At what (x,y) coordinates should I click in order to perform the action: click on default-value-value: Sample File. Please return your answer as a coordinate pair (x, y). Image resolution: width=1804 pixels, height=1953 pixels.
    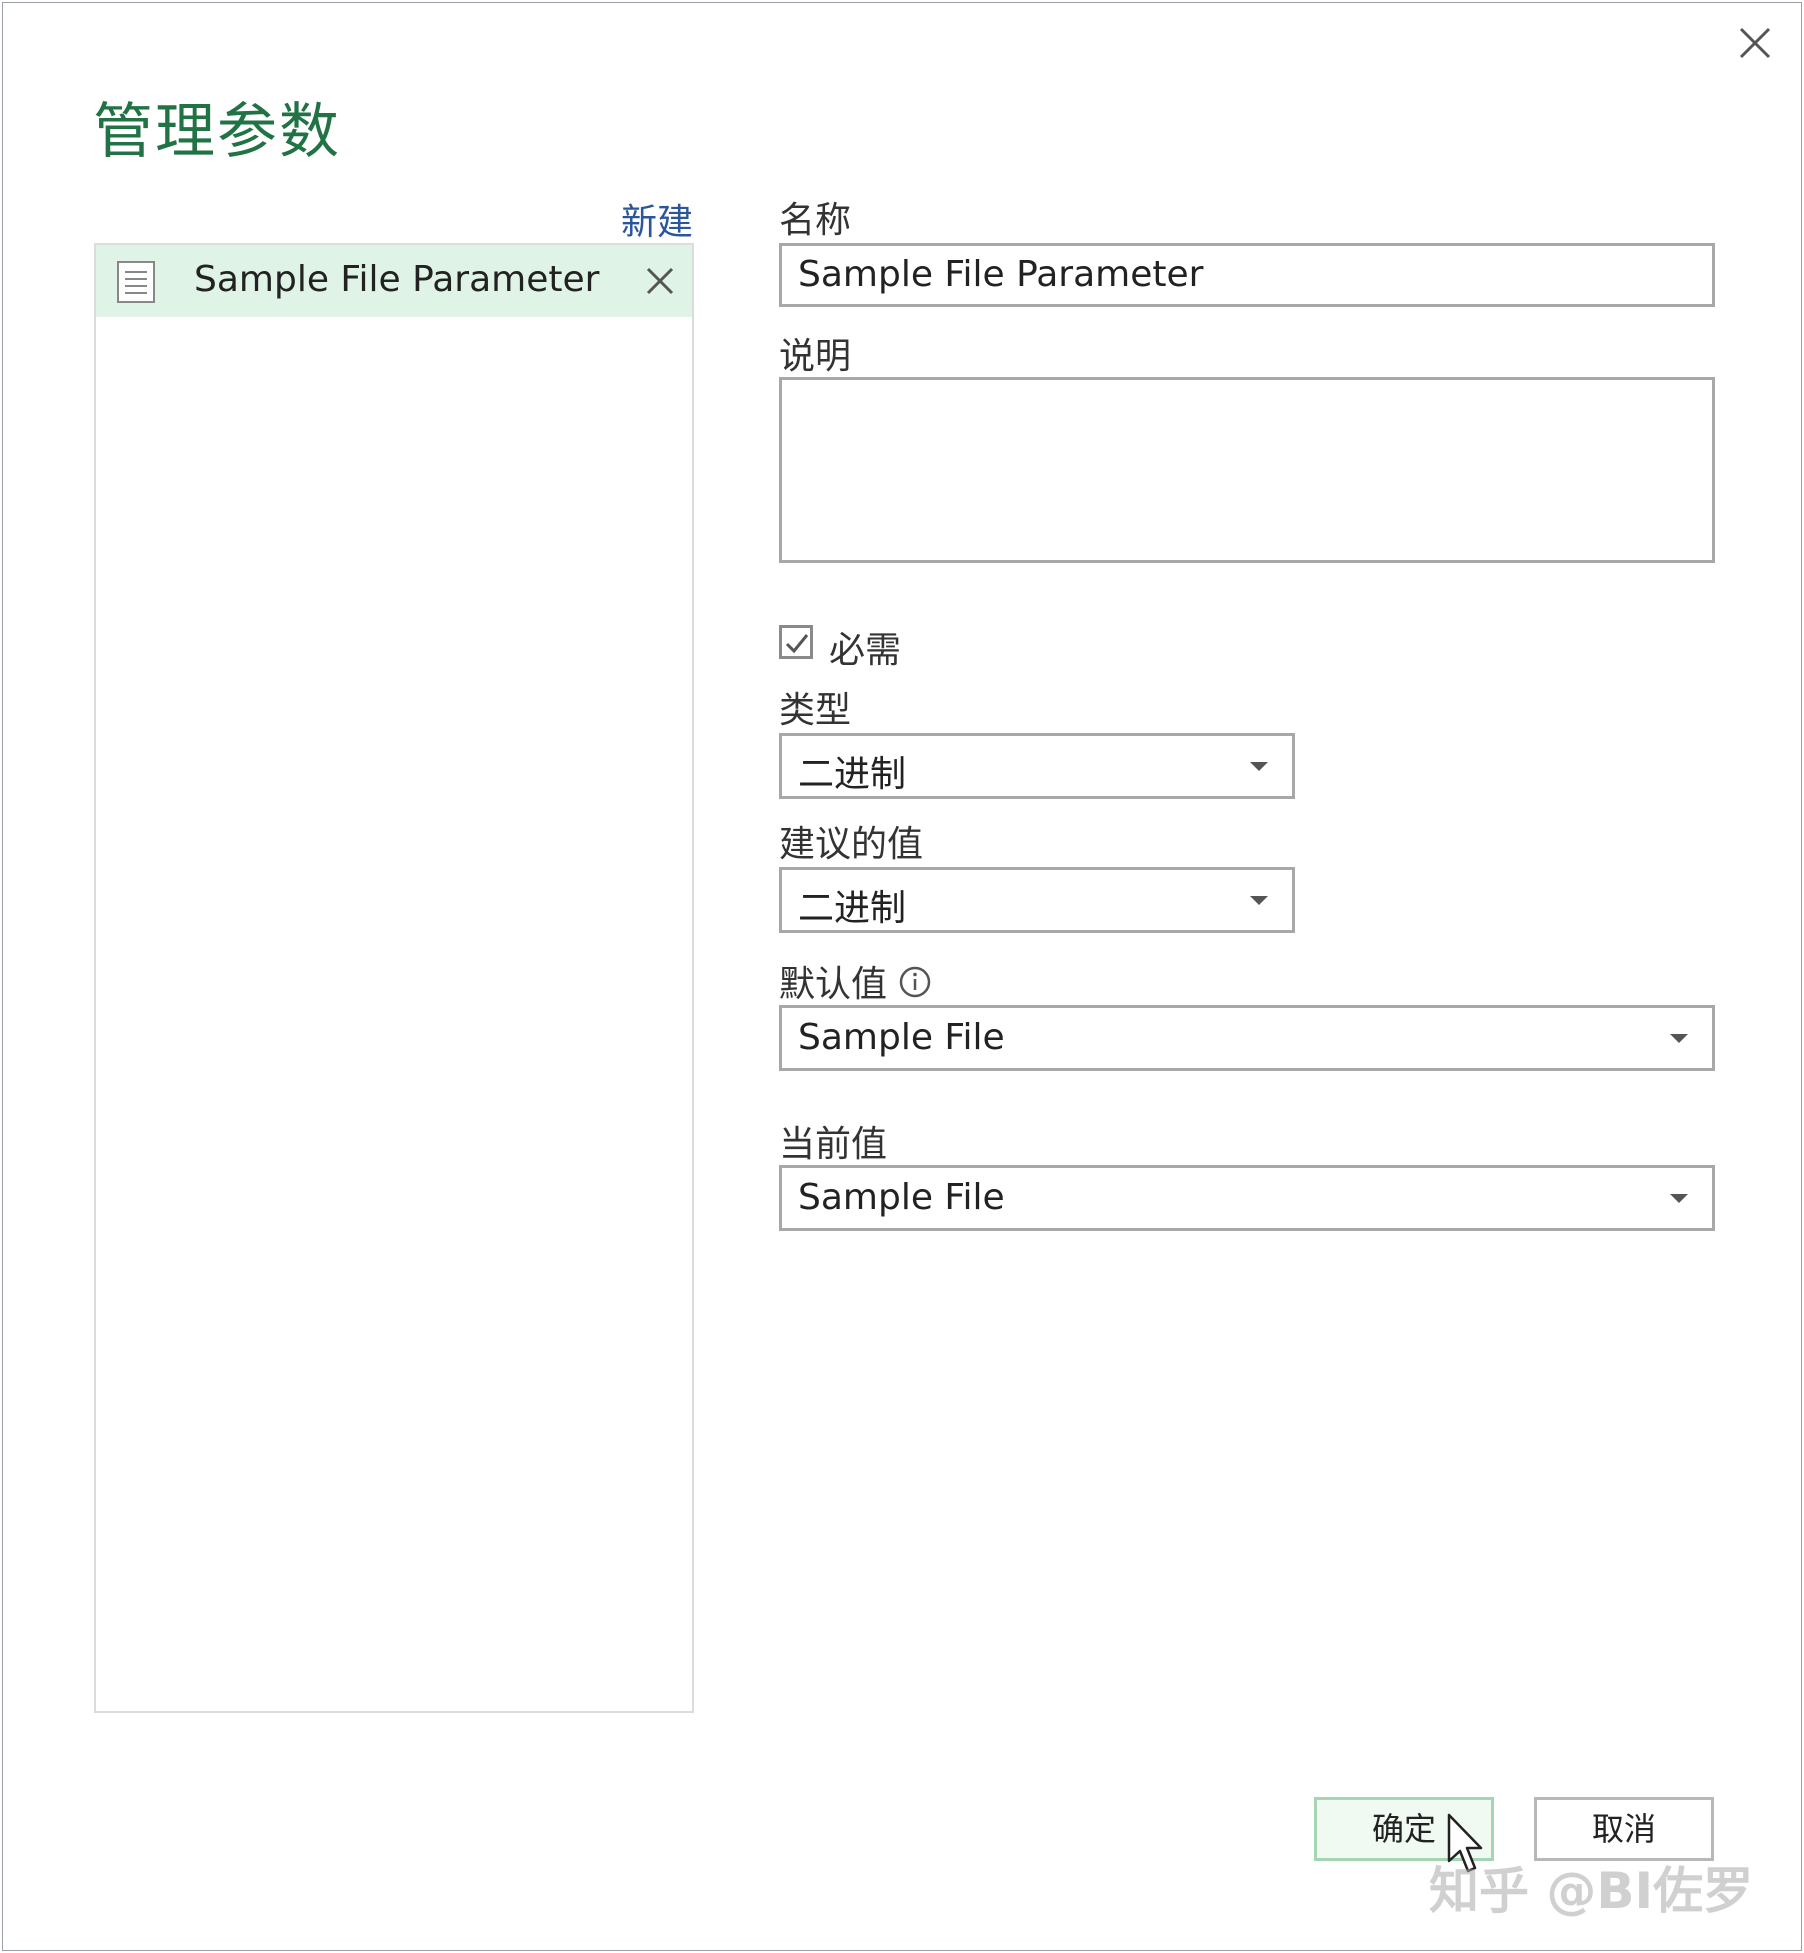
    Looking at the image, I should click on (901, 1037).